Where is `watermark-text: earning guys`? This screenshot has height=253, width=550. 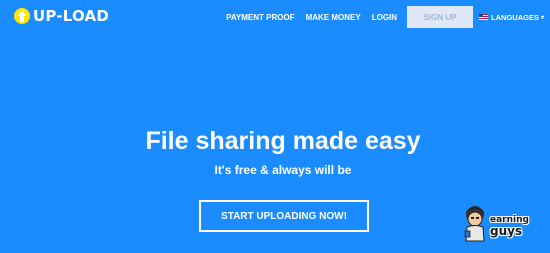 watermark-text: earning guys is located at coordinates (509, 227).